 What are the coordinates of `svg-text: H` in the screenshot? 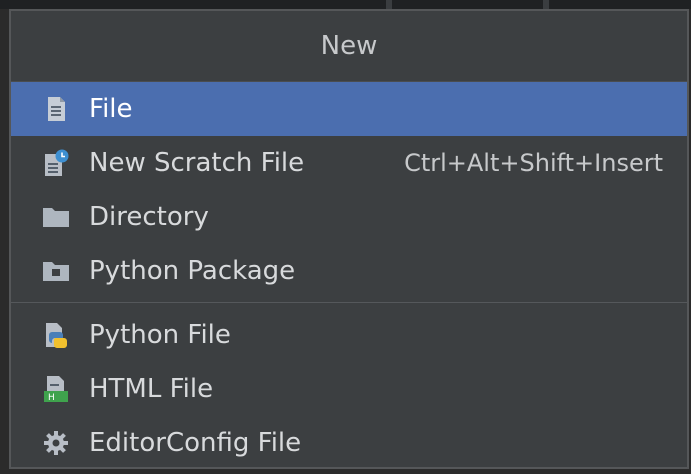 It's located at (51, 398).